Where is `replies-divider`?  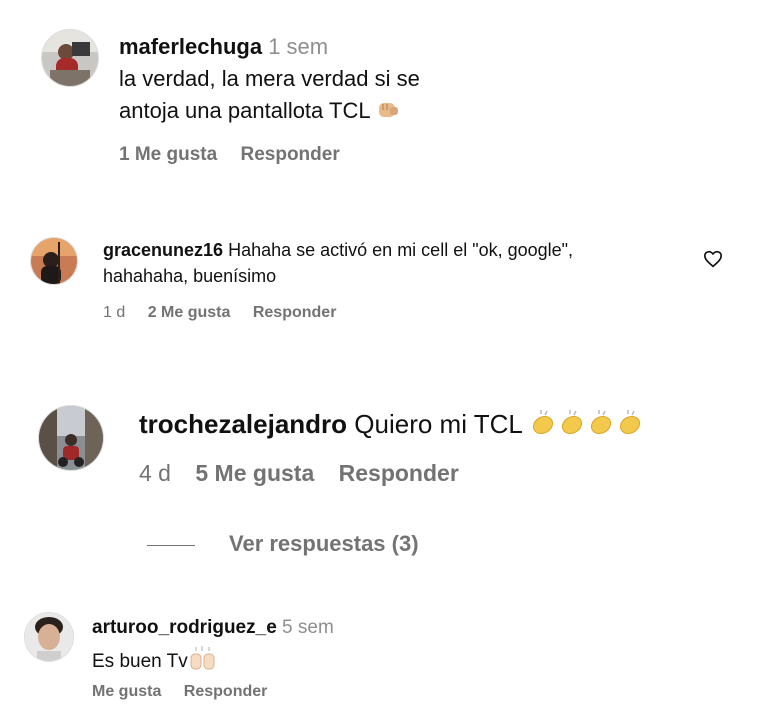
replies-divider is located at coordinates (171, 545).